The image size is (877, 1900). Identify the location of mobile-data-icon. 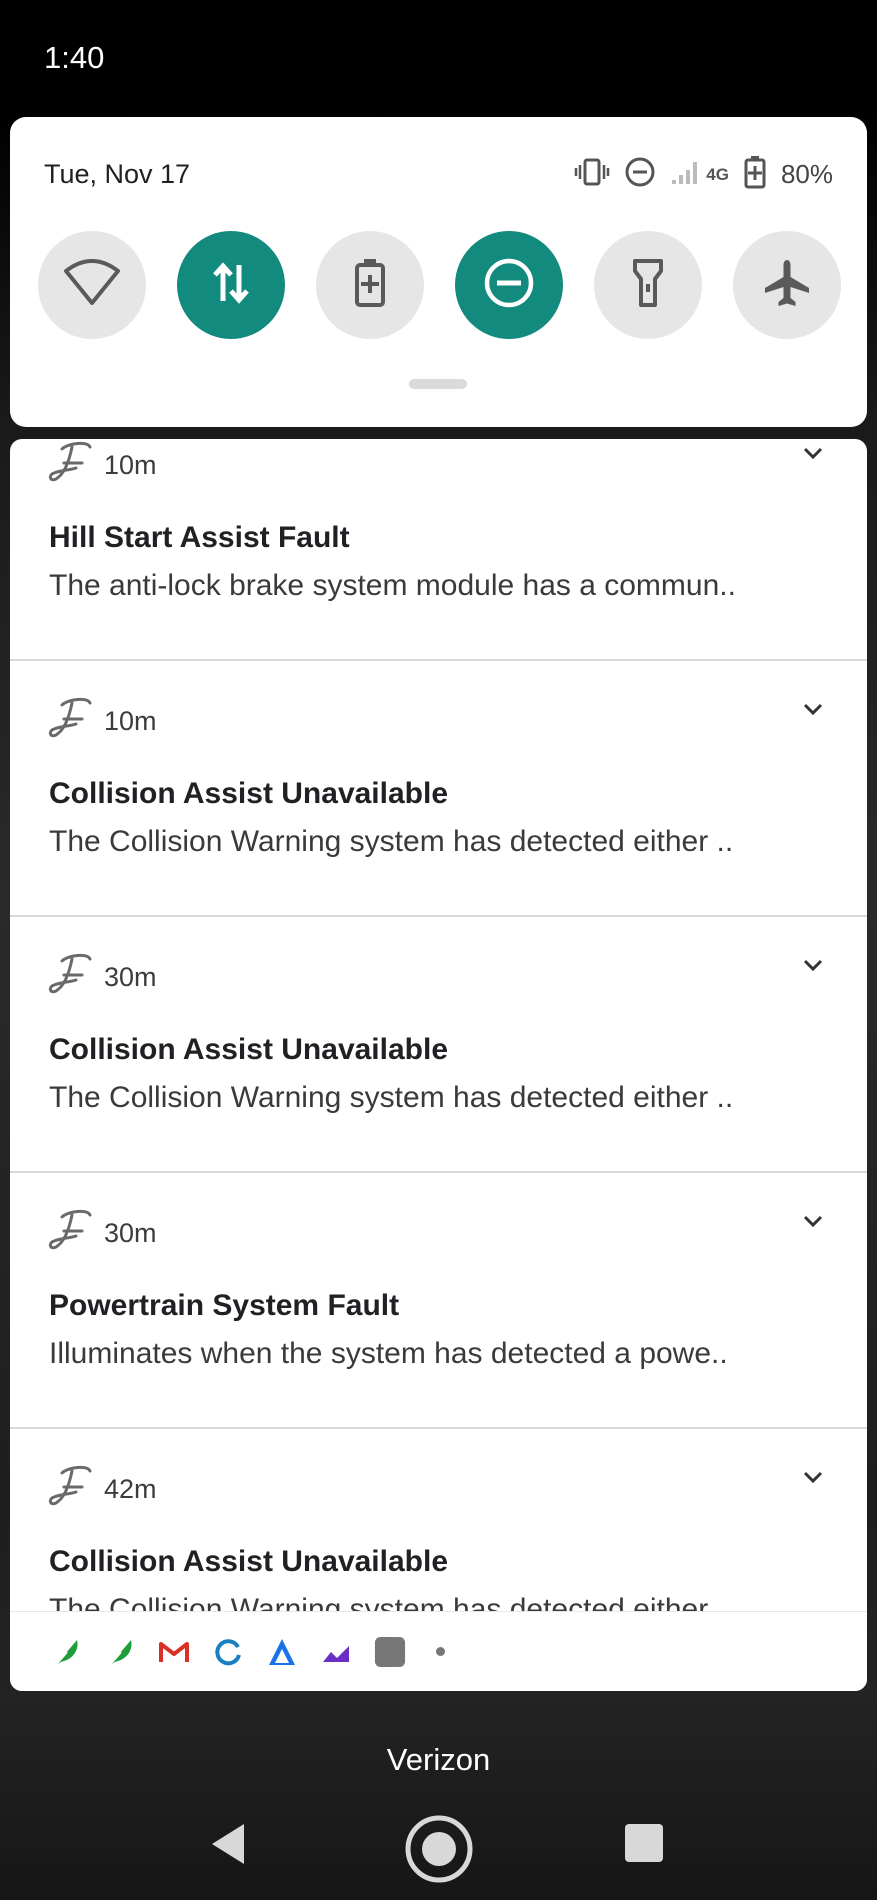
(231, 285).